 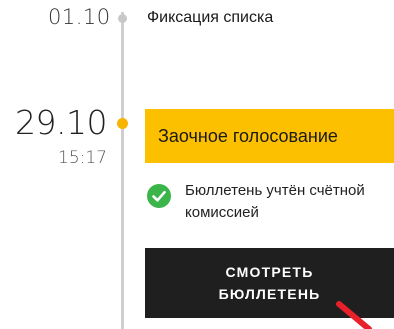 I want to click on status-text: Бюллетень учтён счётной комиссией, so click(x=275, y=201).